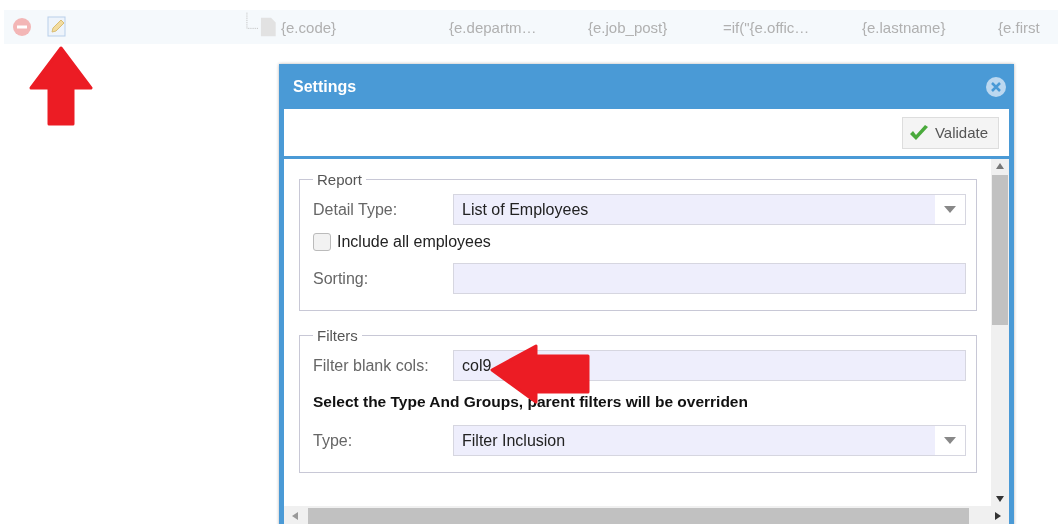 This screenshot has height=524, width=1058. I want to click on instruction-text: Select the Type And Groups, parent filters will be overriden, so click(531, 402).